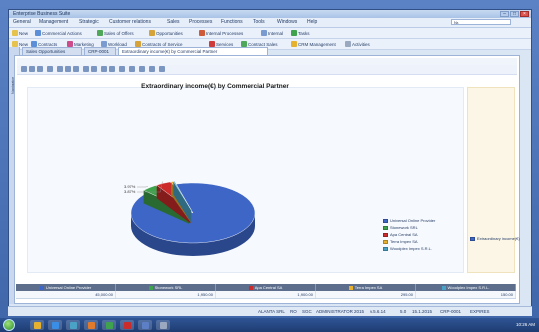 The image size is (539, 332). Describe the element at coordinates (312, 22) in the screenshot. I see `menu-help: Help` at that location.